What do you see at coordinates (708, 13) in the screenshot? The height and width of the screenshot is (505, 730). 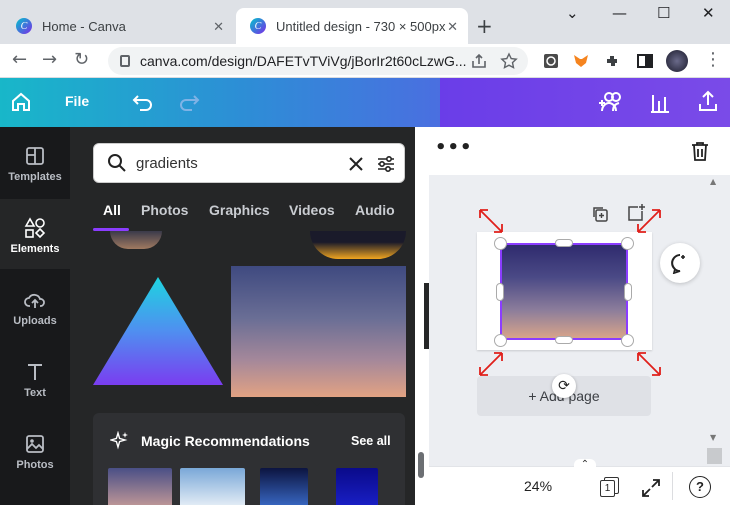 I see `close-window-icon: ✕` at bounding box center [708, 13].